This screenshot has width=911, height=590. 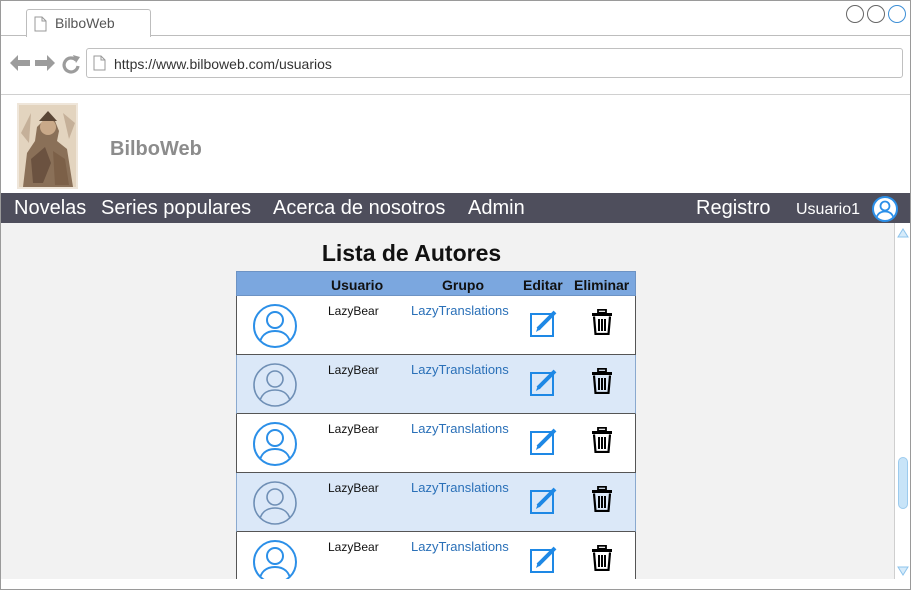 I want to click on forward-arrow-icon, so click(x=45, y=65).